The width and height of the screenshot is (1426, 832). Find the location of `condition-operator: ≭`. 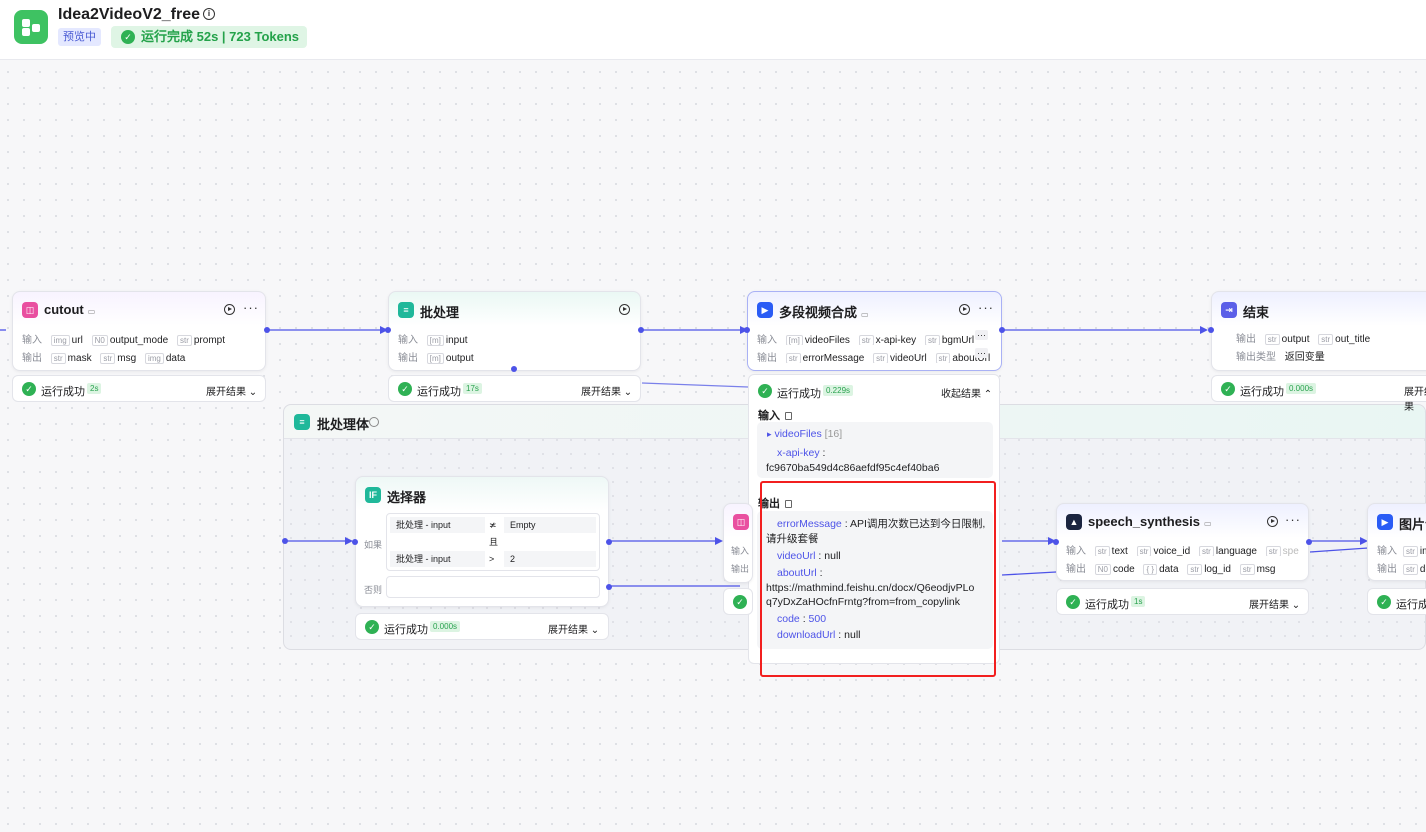

condition-operator: ≭ is located at coordinates (493, 525).